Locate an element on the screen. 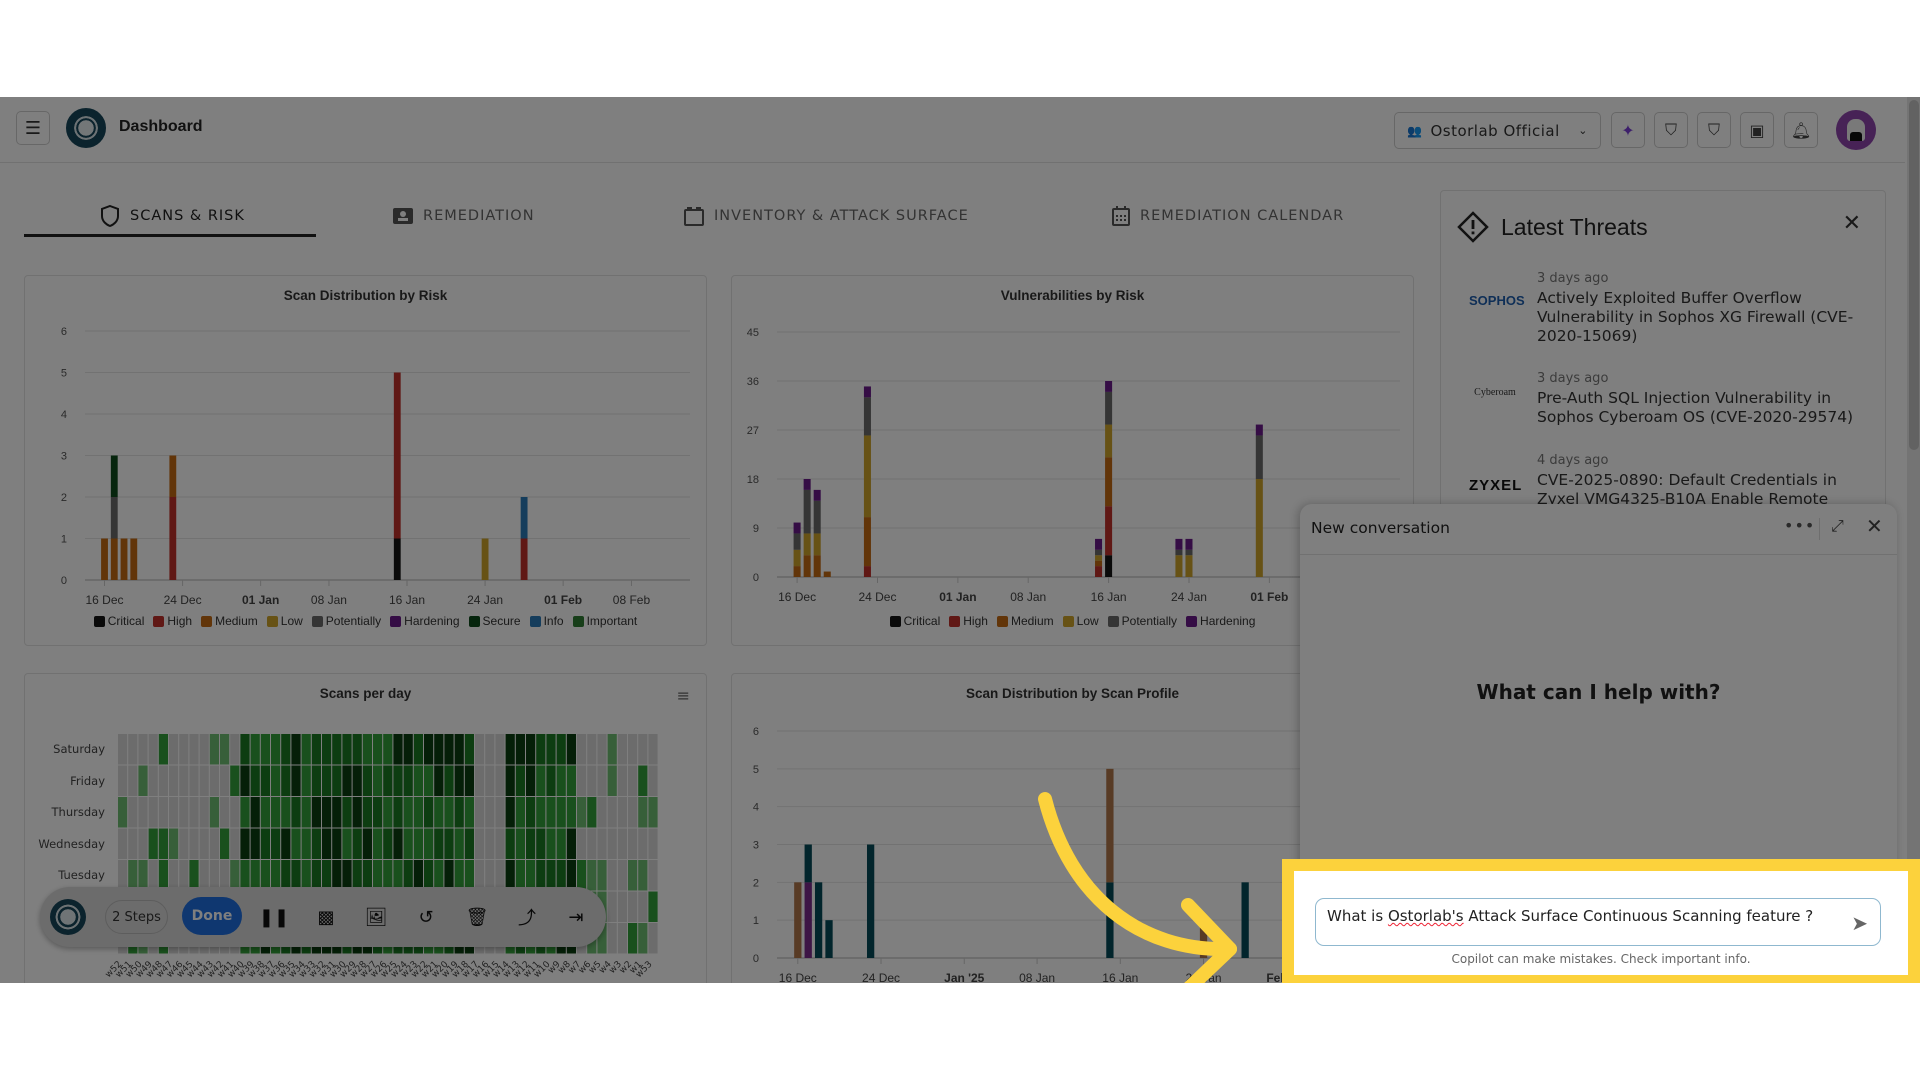  expand-icon: ⤢ is located at coordinates (1837, 526).